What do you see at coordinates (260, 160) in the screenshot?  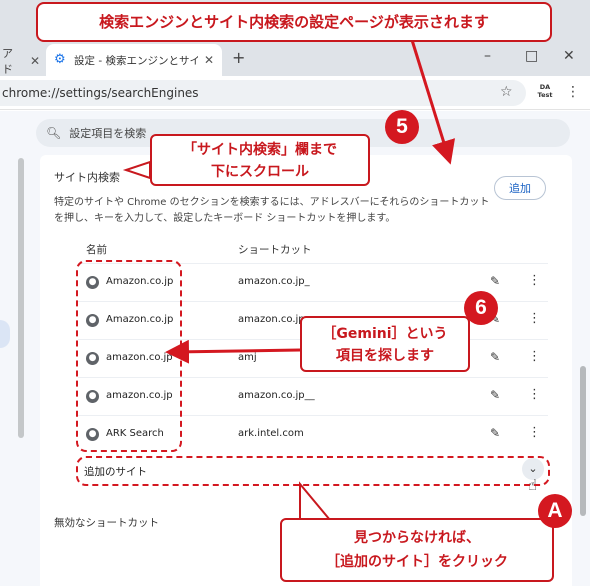 I see `annotation-step5: 「サイト内検索」欄まで 下にスクロール` at bounding box center [260, 160].